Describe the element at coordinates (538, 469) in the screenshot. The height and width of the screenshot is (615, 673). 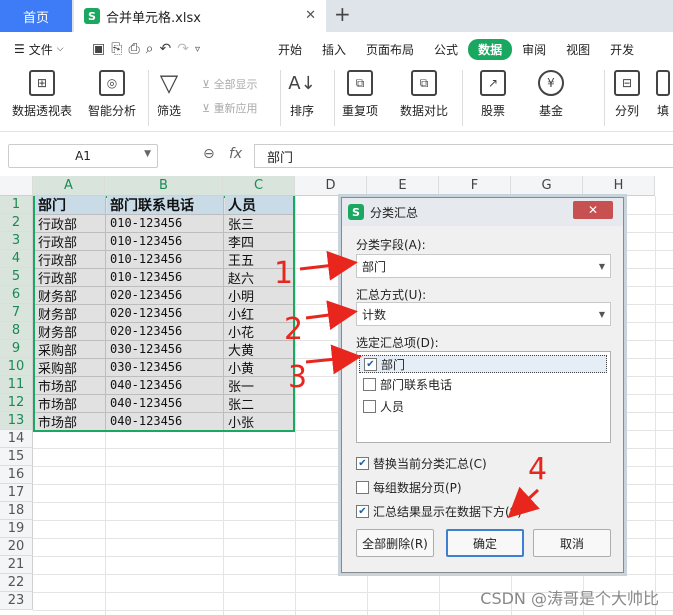
I see `annotation-number-4: 4` at that location.